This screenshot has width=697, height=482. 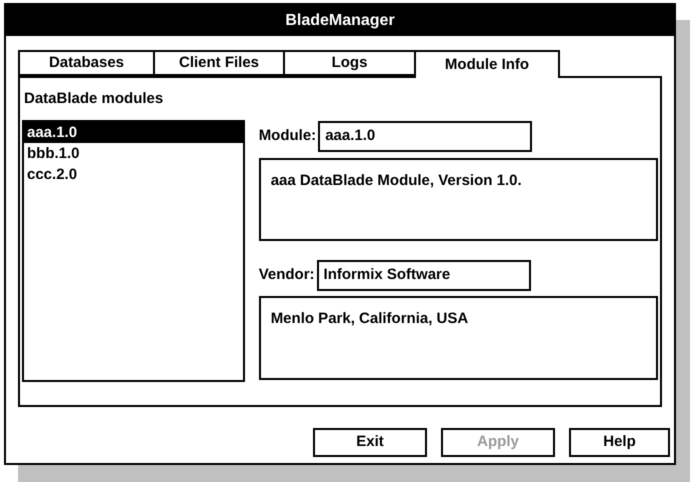 I want to click on vendor-label: Vendor:, so click(x=286, y=274).